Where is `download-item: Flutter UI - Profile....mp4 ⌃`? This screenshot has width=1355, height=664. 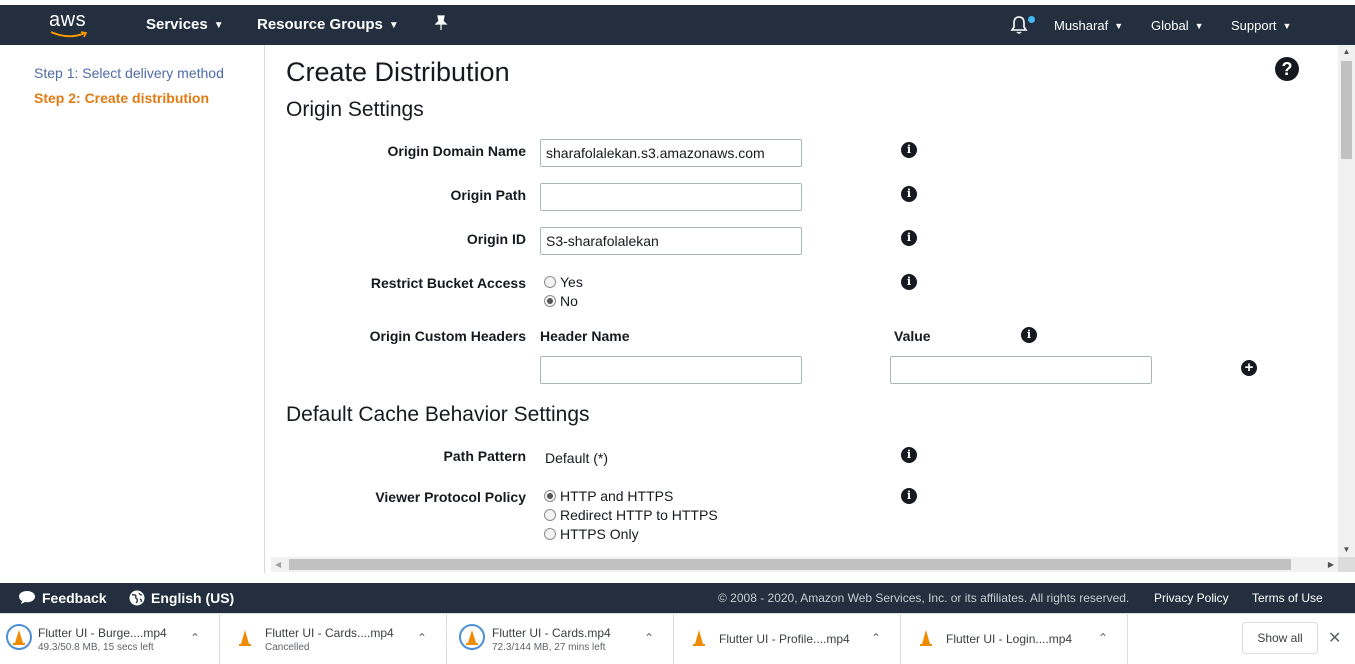
download-item: Flutter UI - Profile....mp4 ⌃ is located at coordinates (787, 639).